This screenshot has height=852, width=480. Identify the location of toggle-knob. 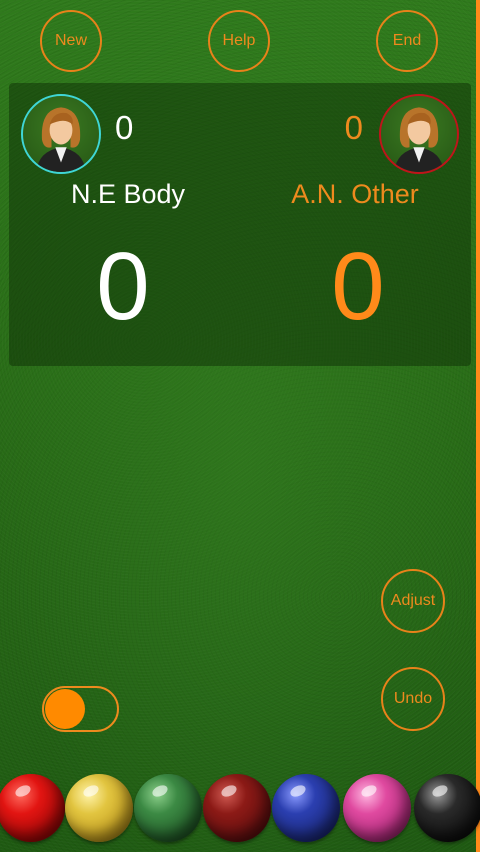
(65, 709).